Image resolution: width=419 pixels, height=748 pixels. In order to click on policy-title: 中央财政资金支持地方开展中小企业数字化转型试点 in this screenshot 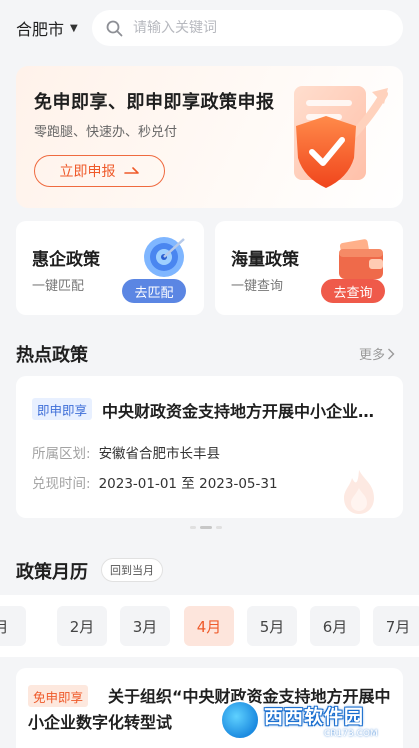, I will do `click(245, 411)`.